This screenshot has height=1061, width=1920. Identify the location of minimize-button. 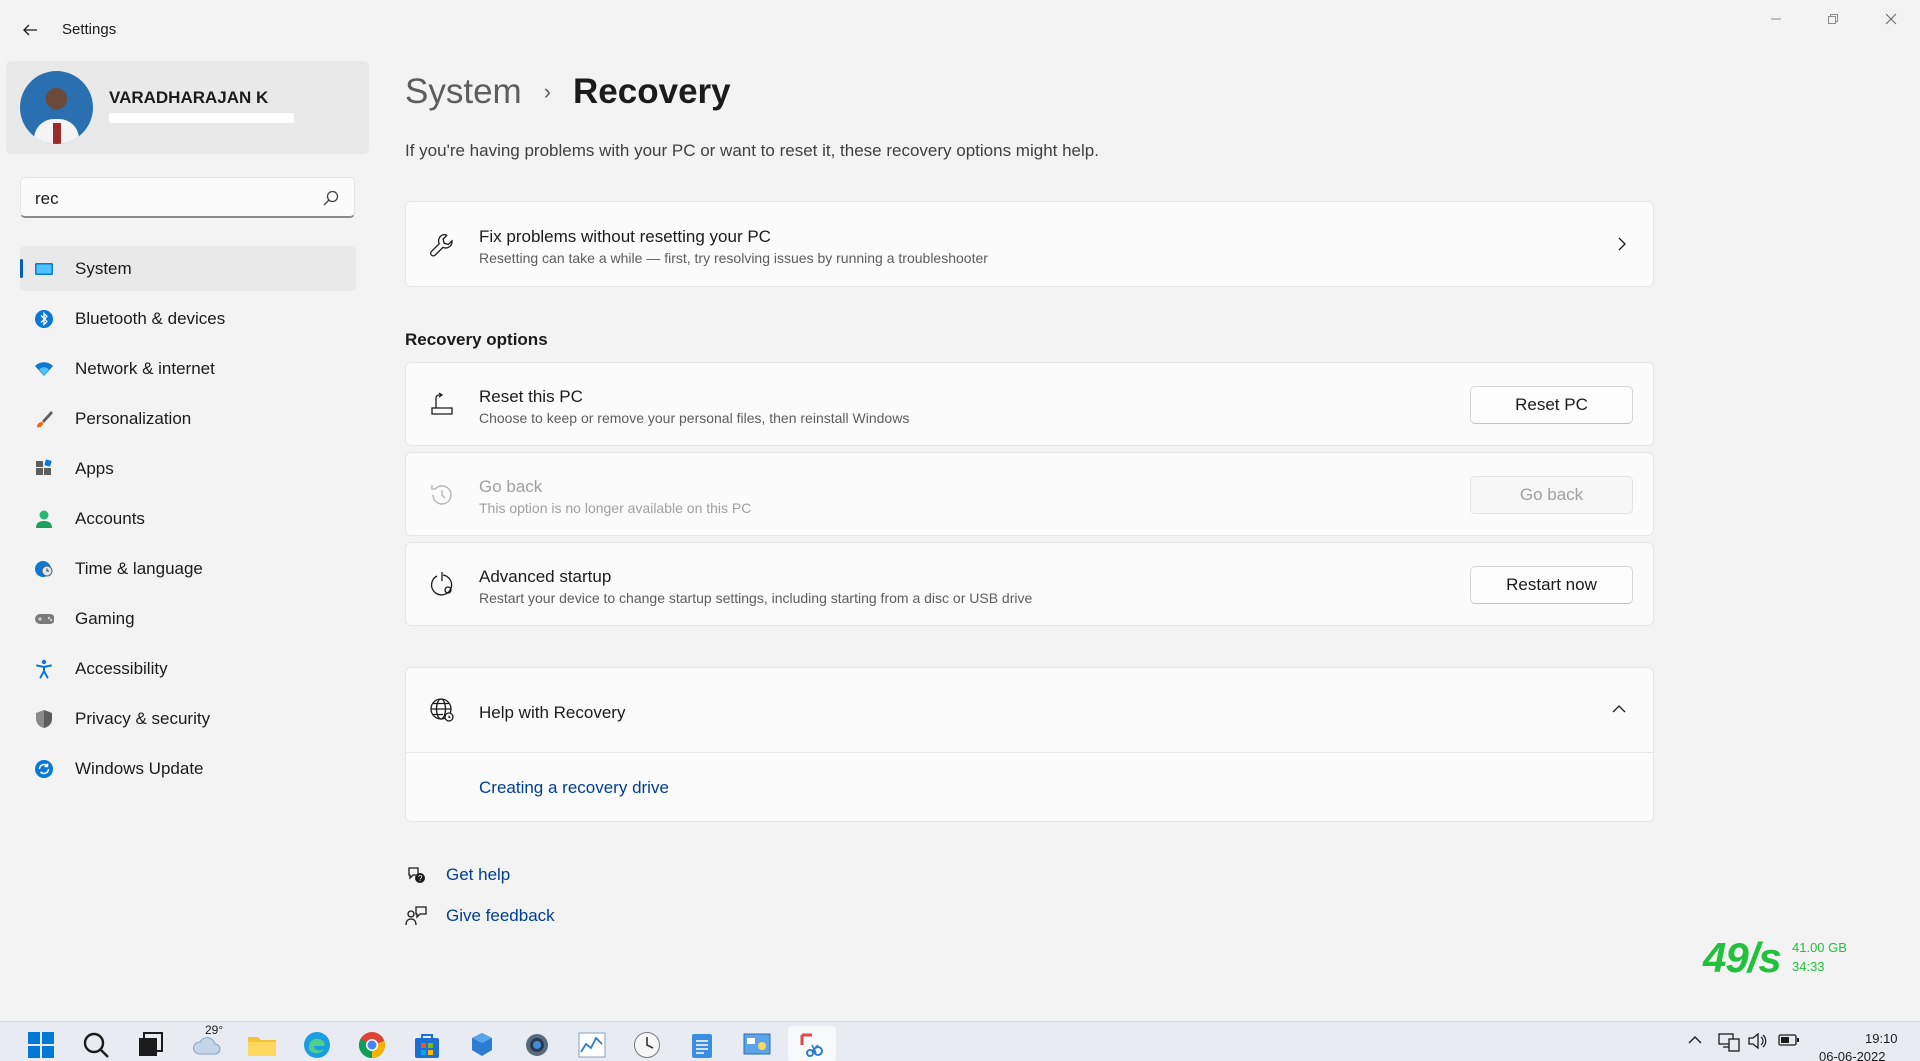
(1776, 19).